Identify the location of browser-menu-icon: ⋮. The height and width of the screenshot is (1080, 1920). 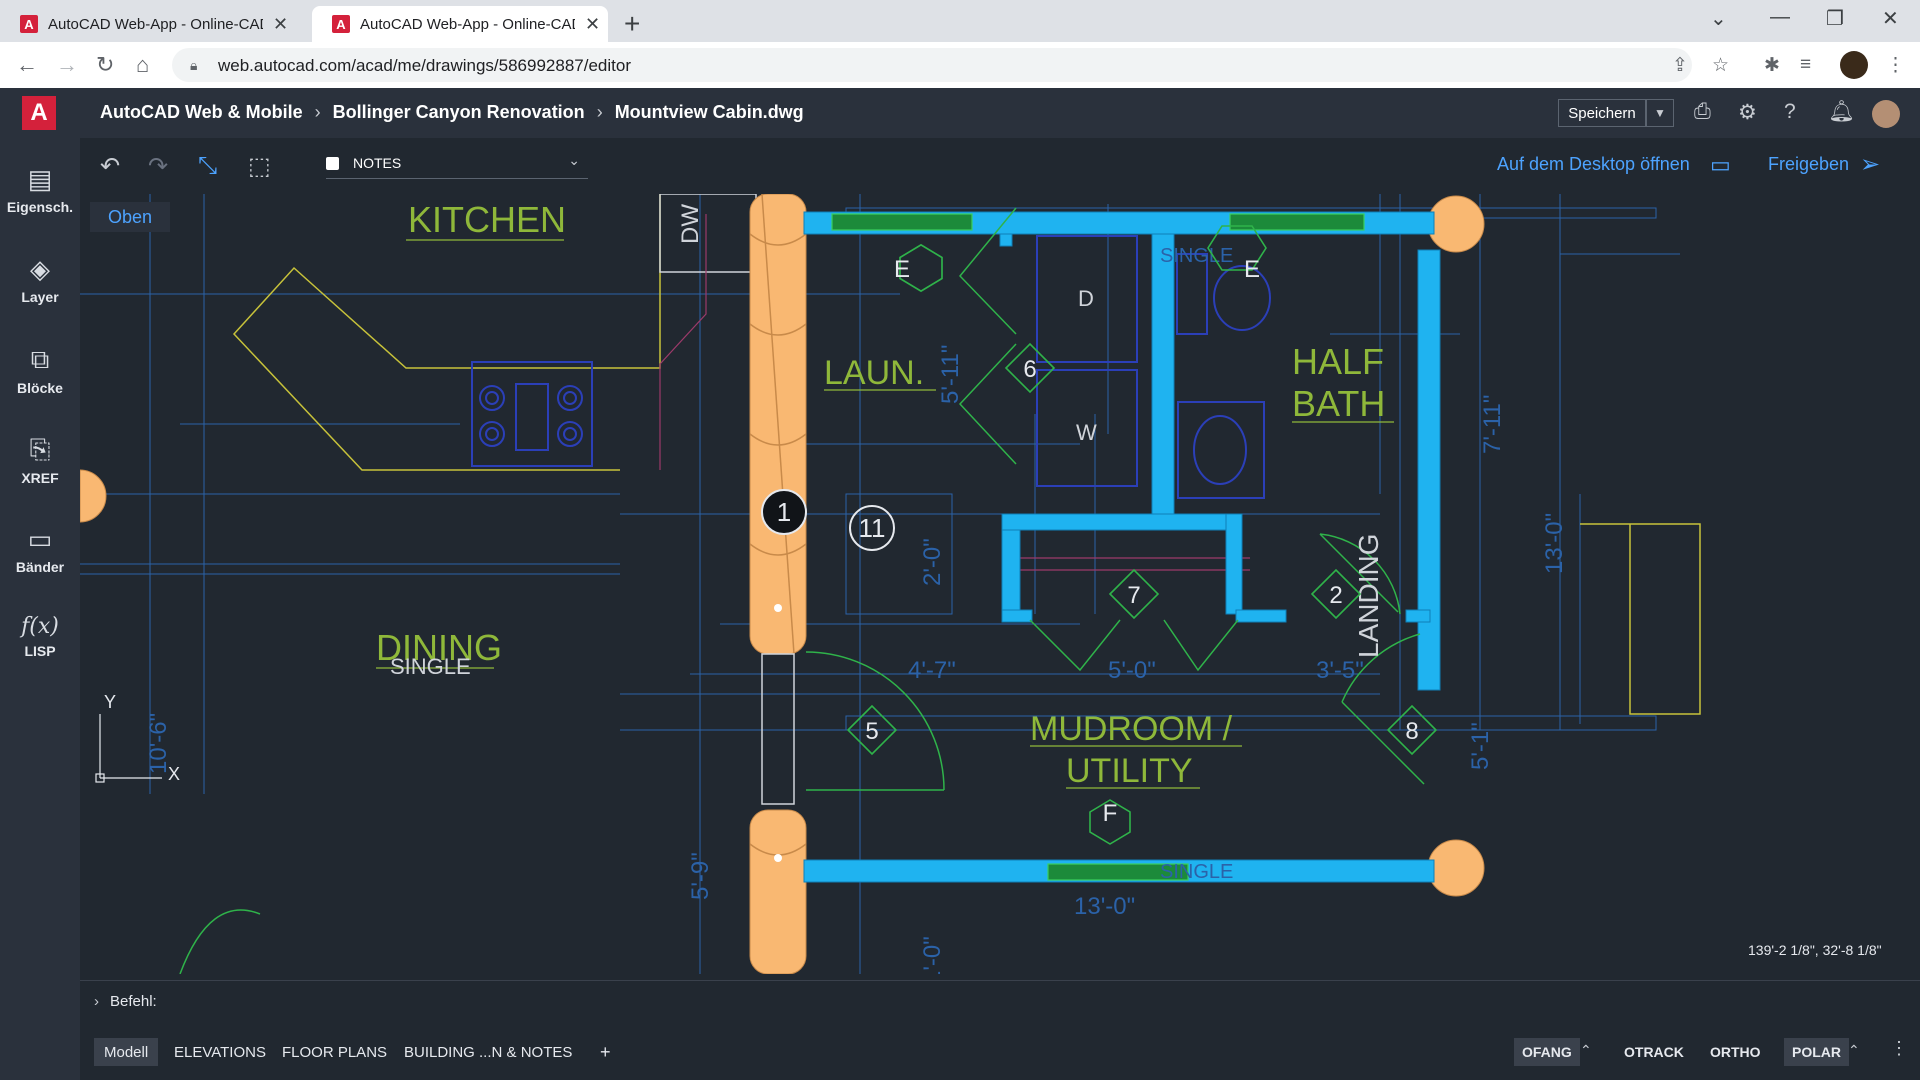
(1895, 65).